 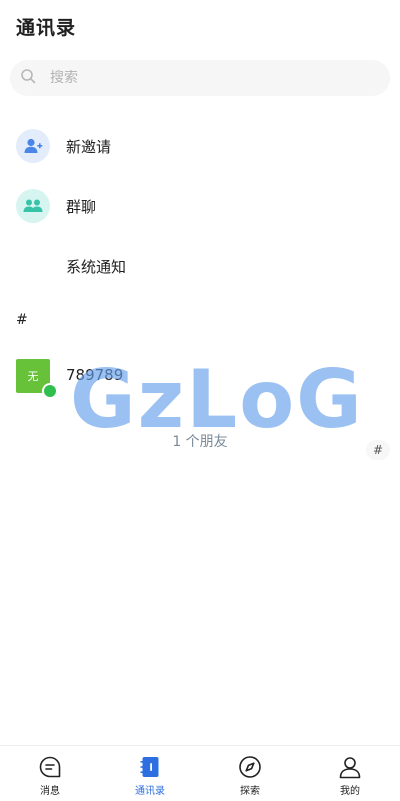 What do you see at coordinates (200, 442) in the screenshot?
I see `friend-count: 1 个朋友` at bounding box center [200, 442].